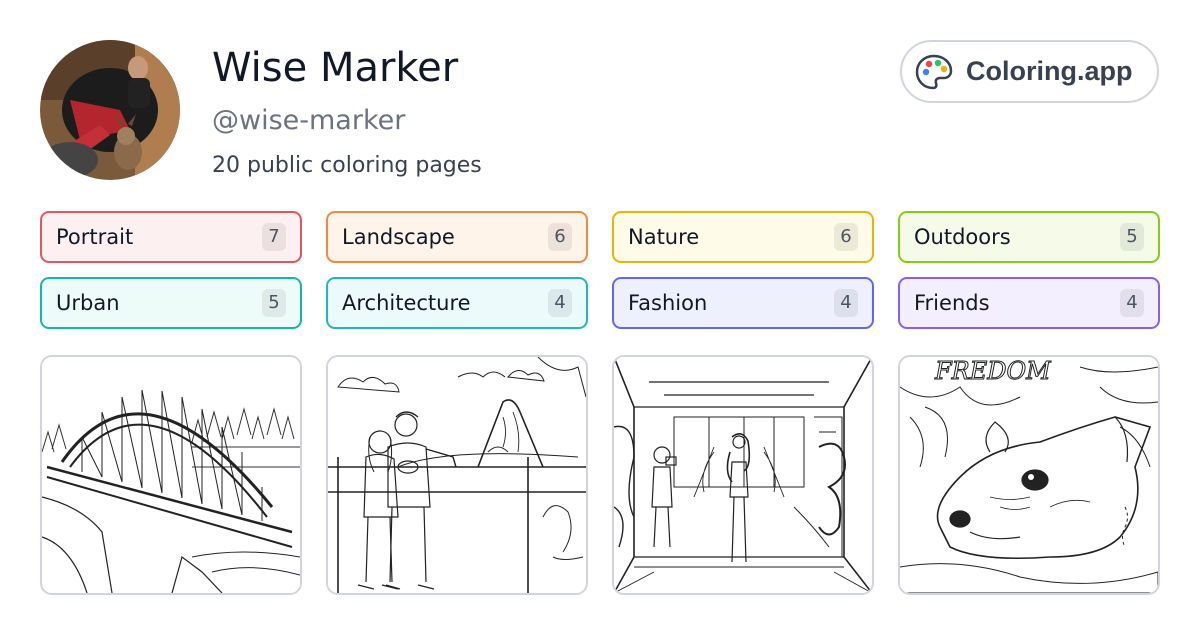 Image resolution: width=1200 pixels, height=630 pixels. I want to click on profile-name: Wise Marker, so click(335, 68).